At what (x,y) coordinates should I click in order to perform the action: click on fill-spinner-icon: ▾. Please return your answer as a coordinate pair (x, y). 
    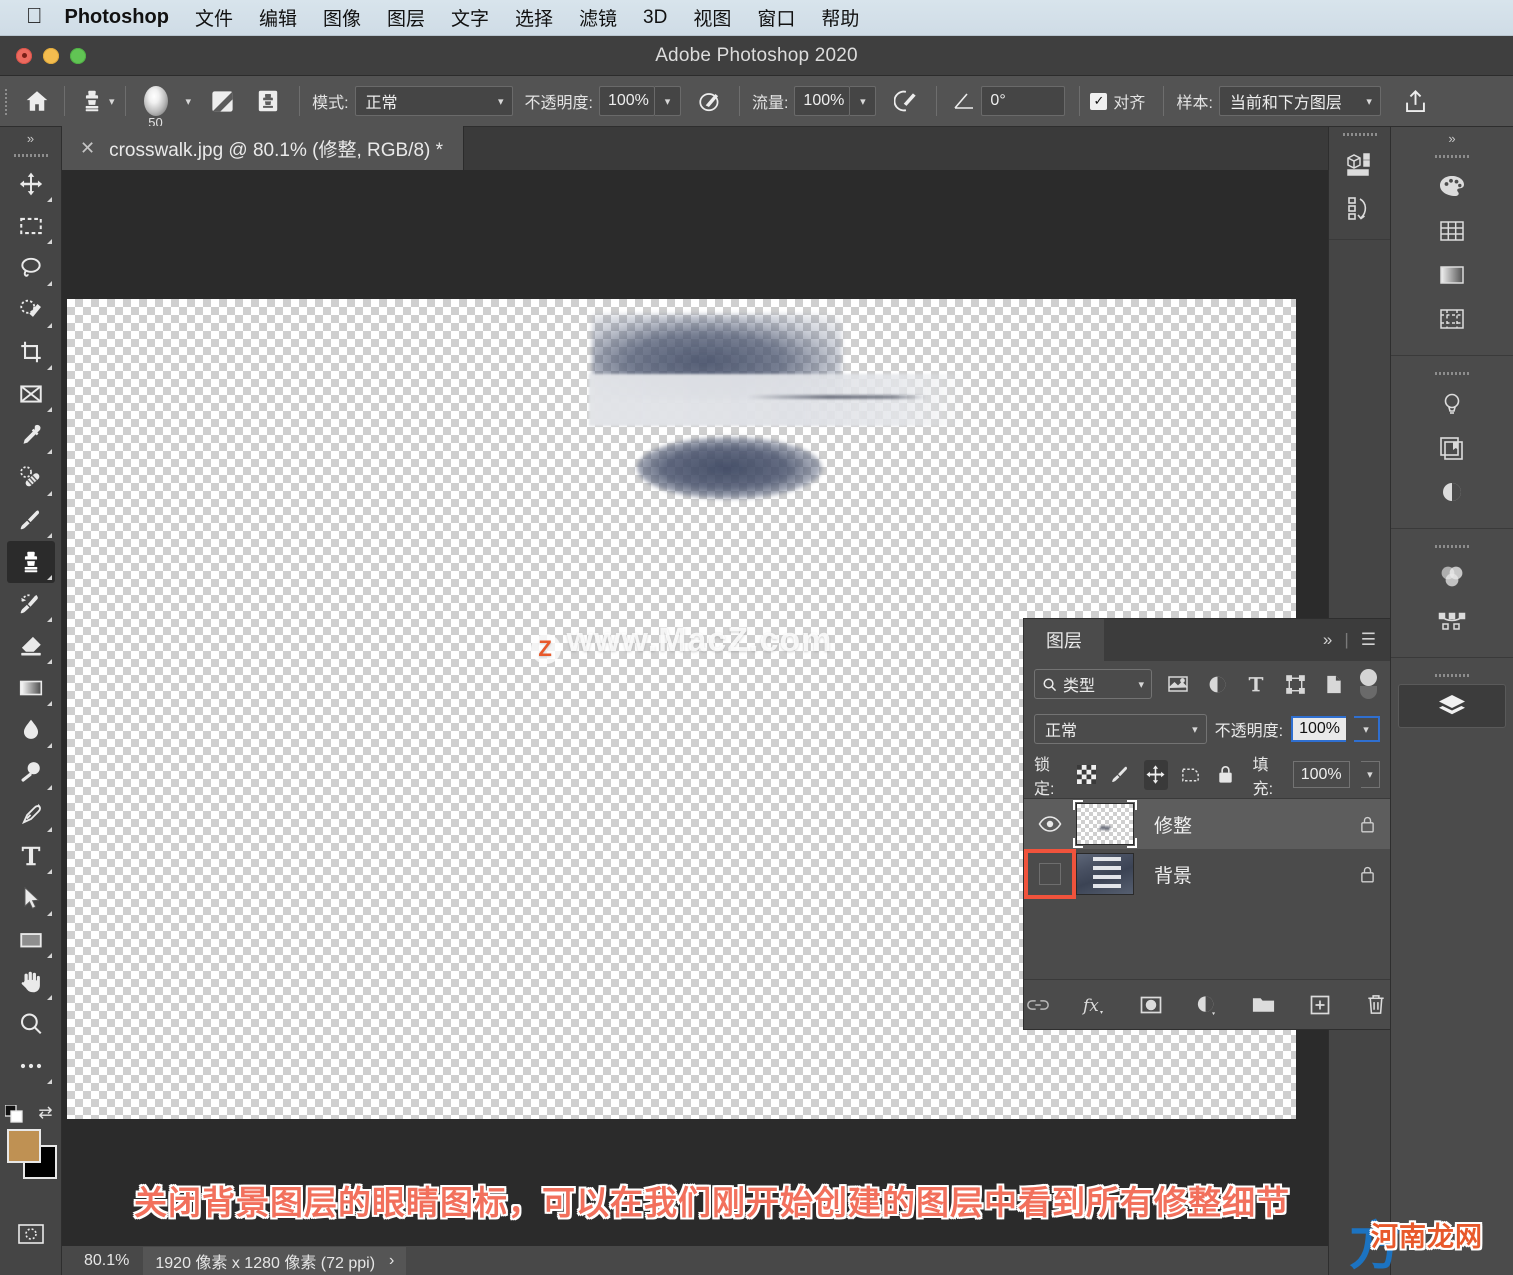
    Looking at the image, I should click on (1370, 774).